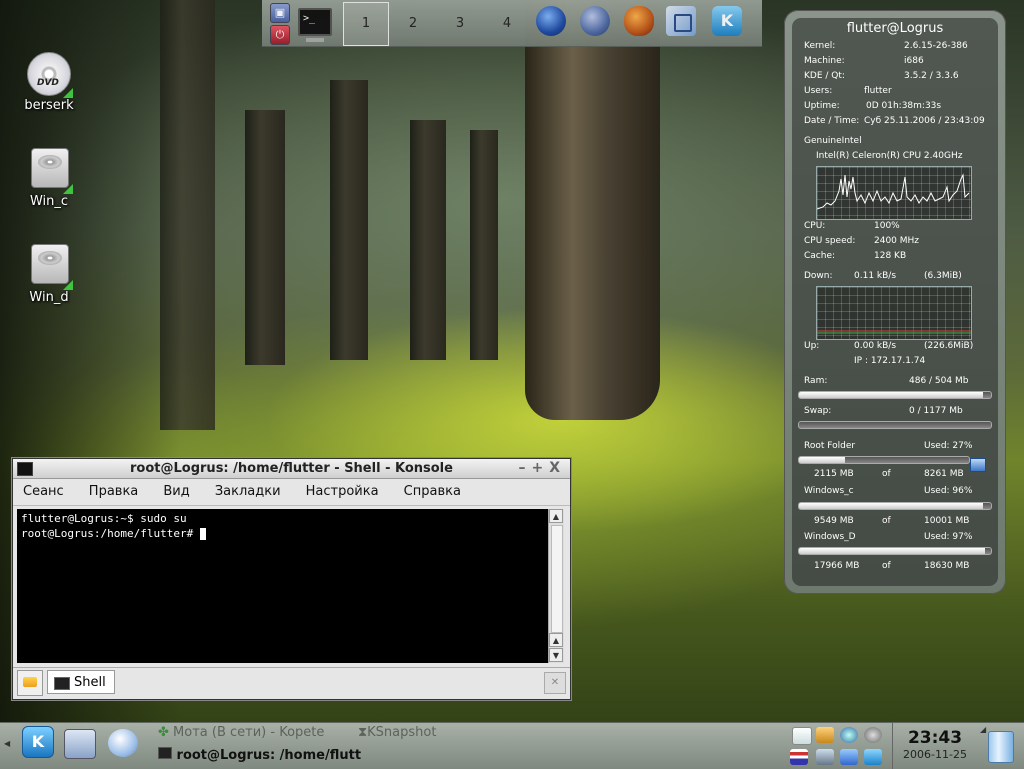 The image size is (1024, 769). I want to click on net-up: Up: 0.00 kB/s (226.6MiB), so click(889, 346).